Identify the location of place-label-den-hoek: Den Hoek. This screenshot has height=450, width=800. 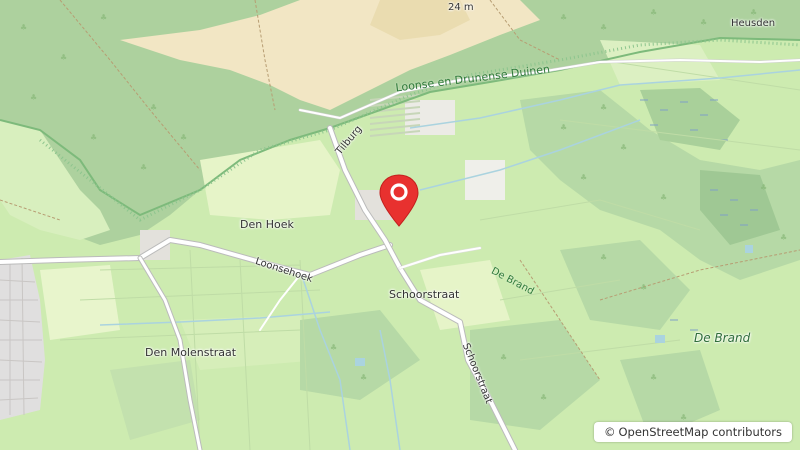
(267, 224).